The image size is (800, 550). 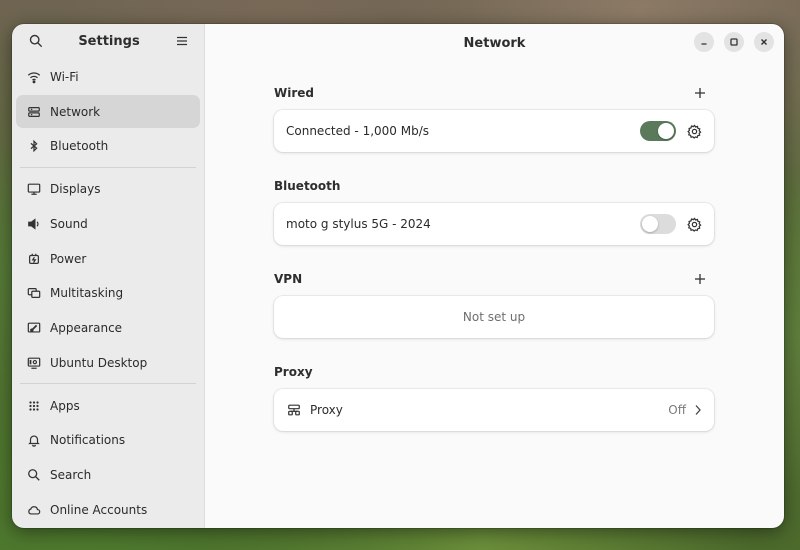 I want to click on network-icon, so click(x=34, y=112).